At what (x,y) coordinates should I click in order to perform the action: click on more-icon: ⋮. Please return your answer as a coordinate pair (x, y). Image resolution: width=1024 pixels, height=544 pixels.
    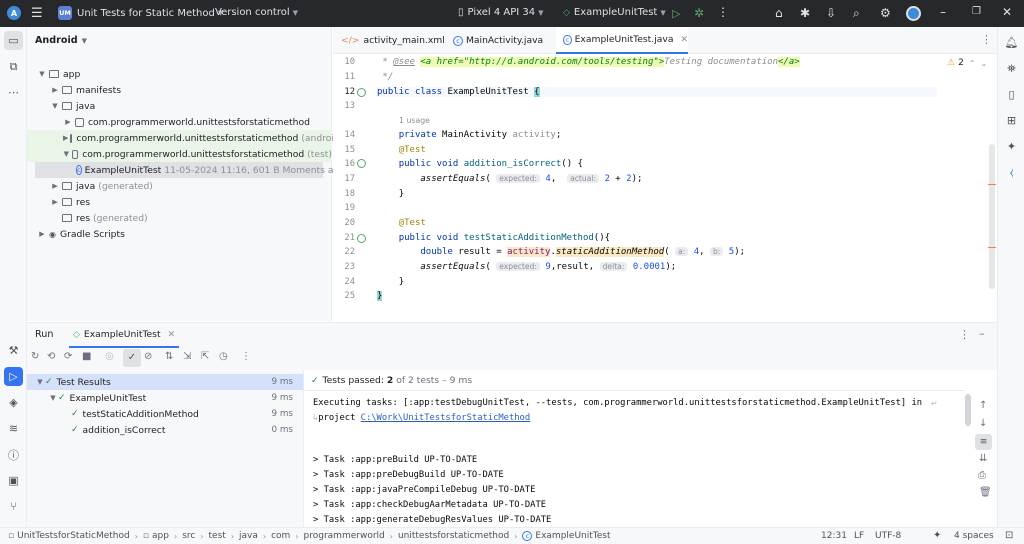
    Looking at the image, I should click on (246, 356).